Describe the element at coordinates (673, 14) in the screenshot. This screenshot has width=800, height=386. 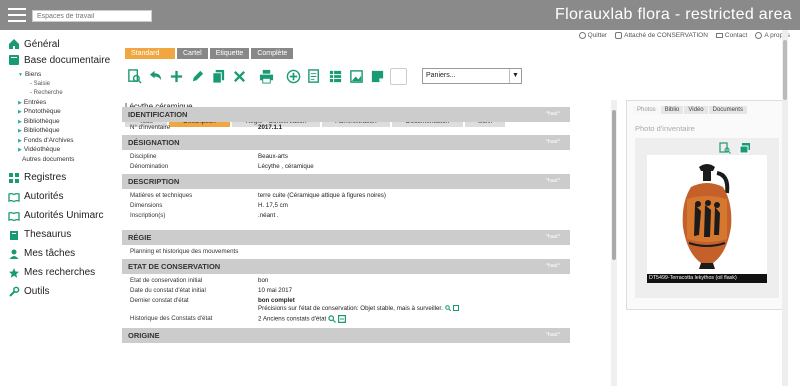
I see `app-title: Florauxlab flora - restricted area` at that location.